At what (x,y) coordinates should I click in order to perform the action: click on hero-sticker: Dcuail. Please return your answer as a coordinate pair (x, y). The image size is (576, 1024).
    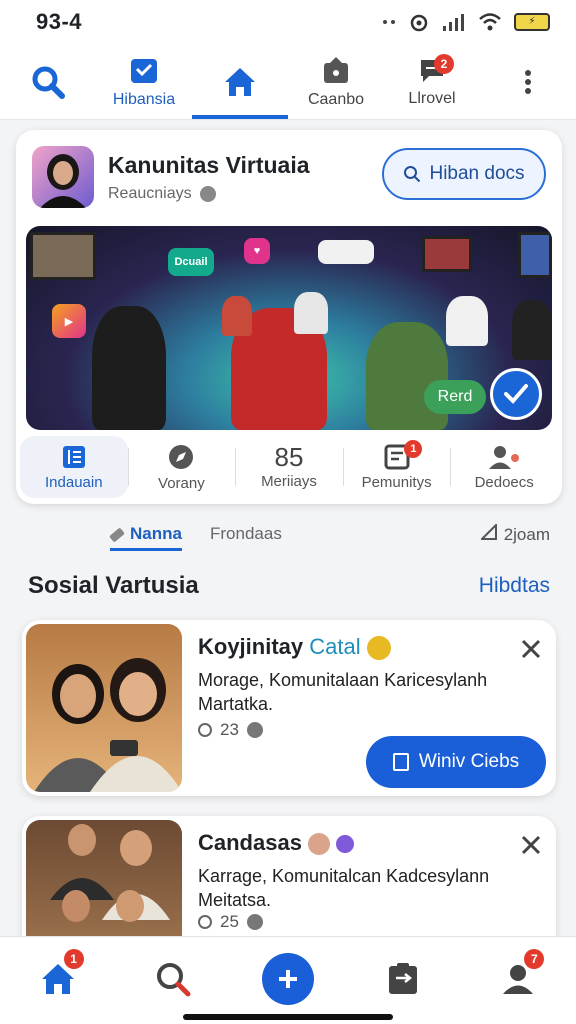
    Looking at the image, I should click on (191, 262).